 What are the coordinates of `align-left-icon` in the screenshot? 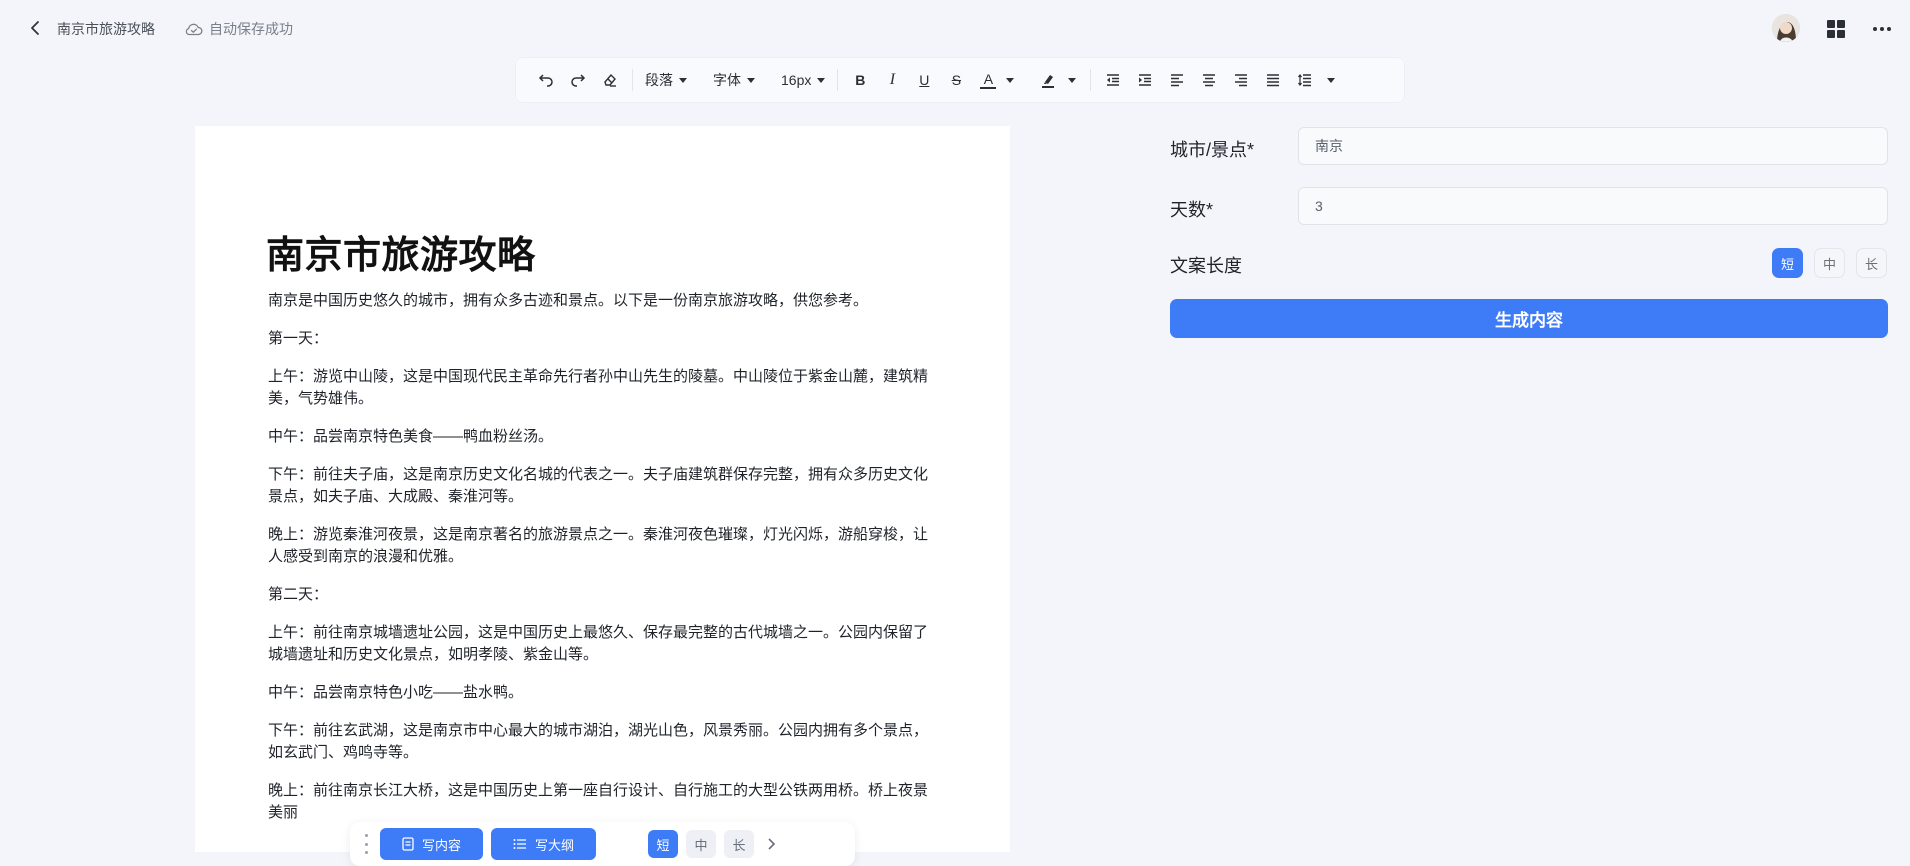 It's located at (1177, 80).